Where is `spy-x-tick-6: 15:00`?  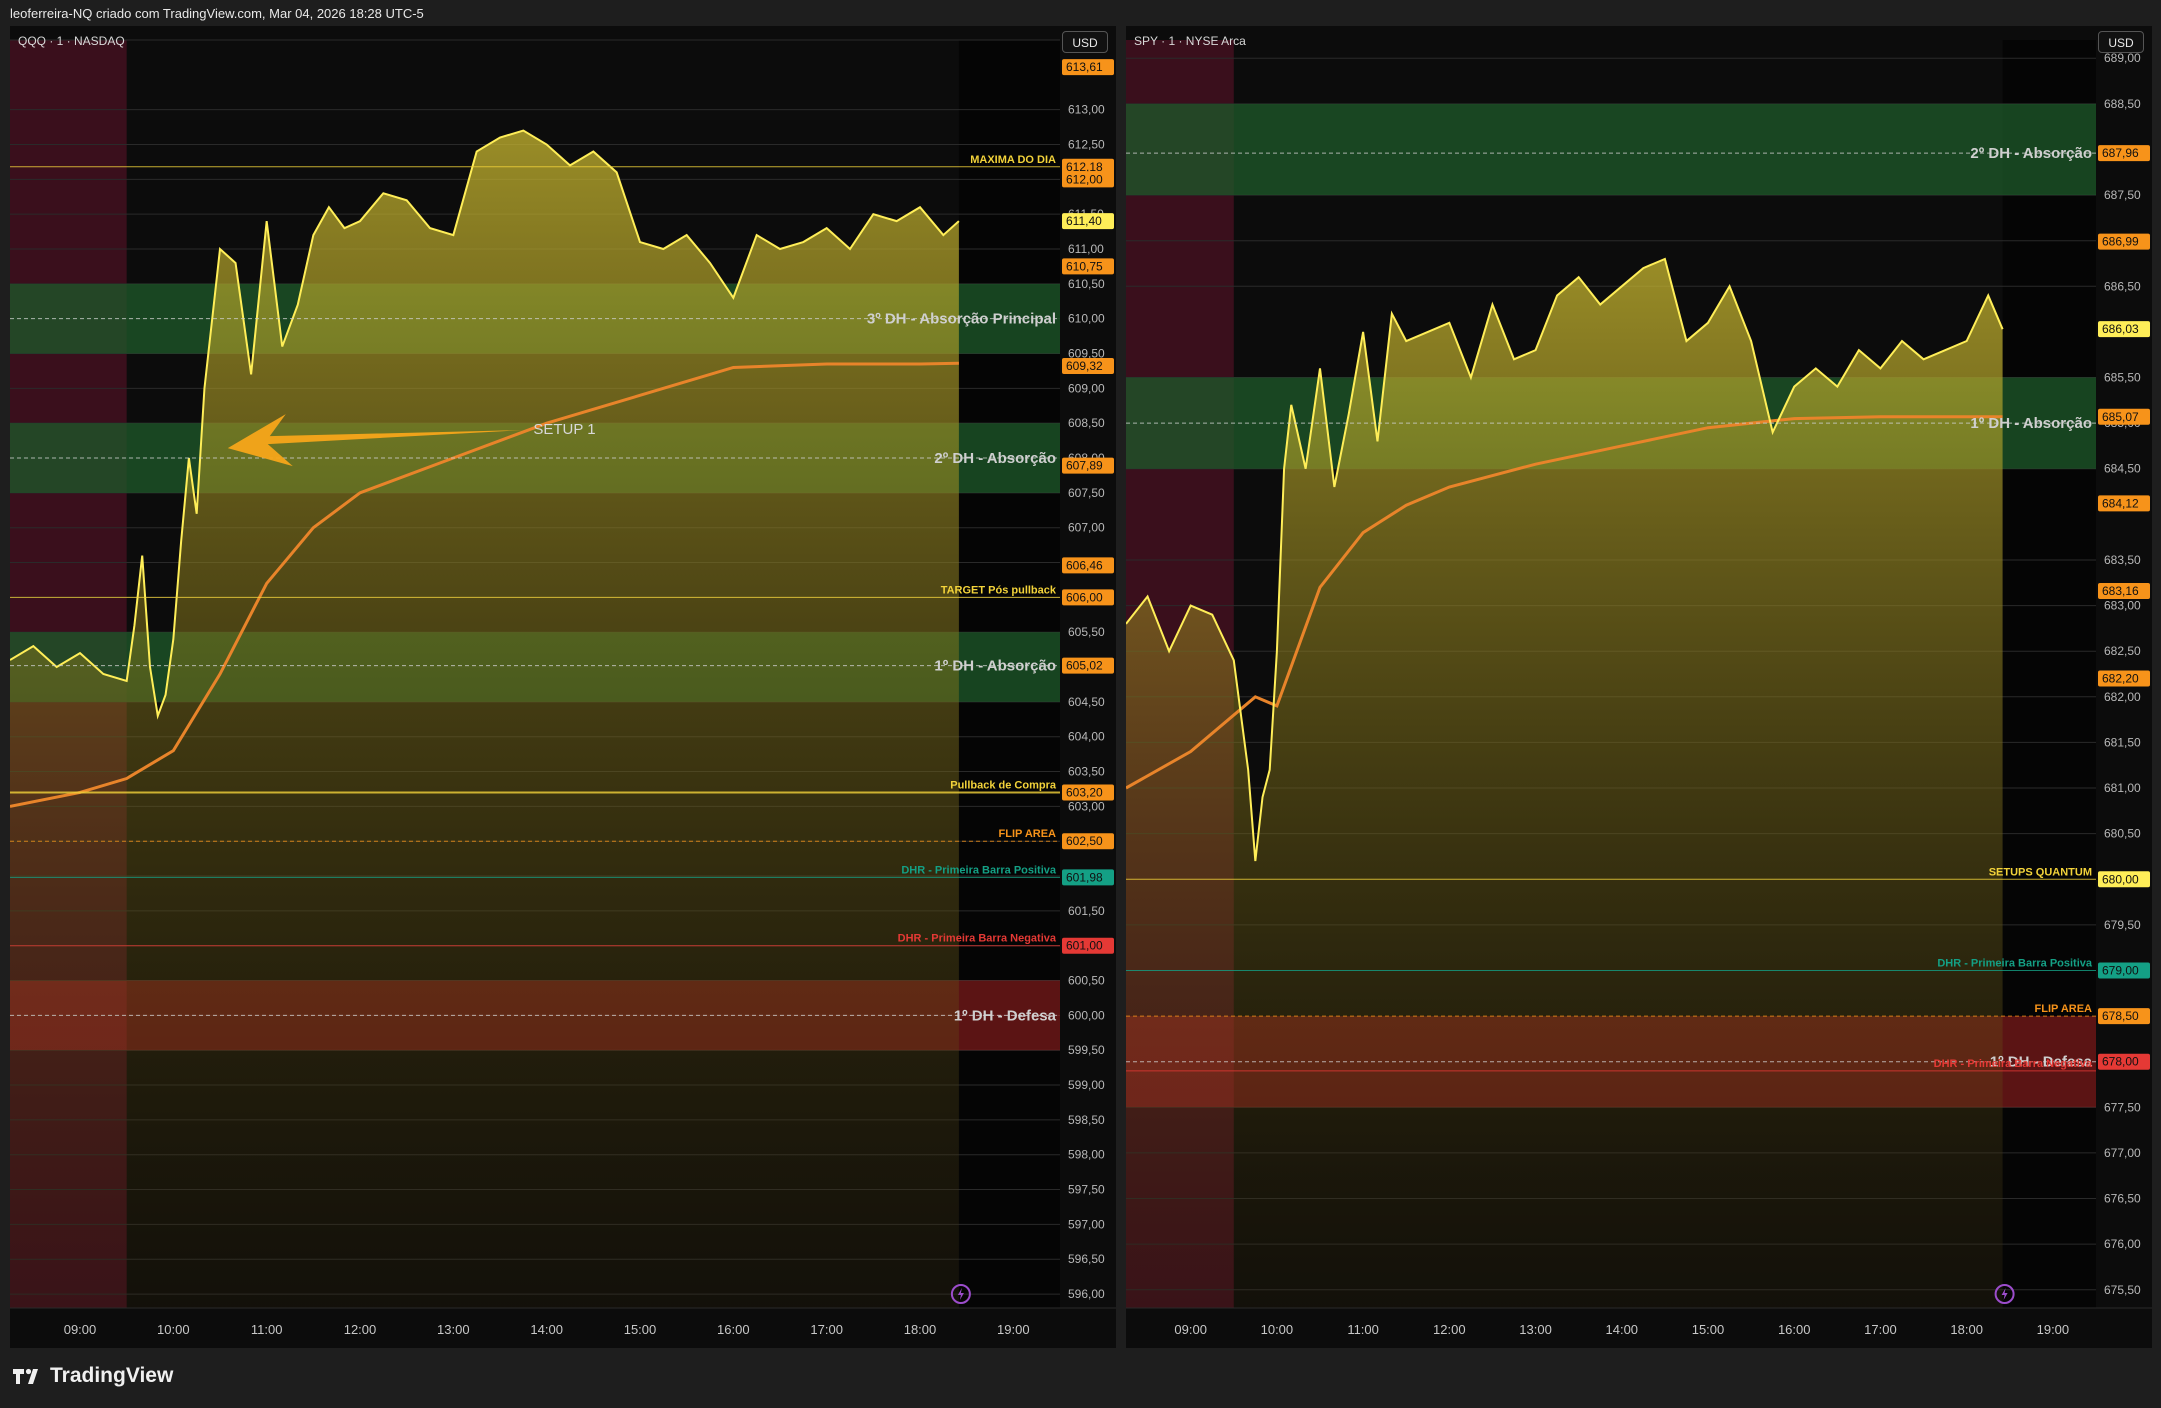
spy-x-tick-6: 15:00 is located at coordinates (1708, 1329).